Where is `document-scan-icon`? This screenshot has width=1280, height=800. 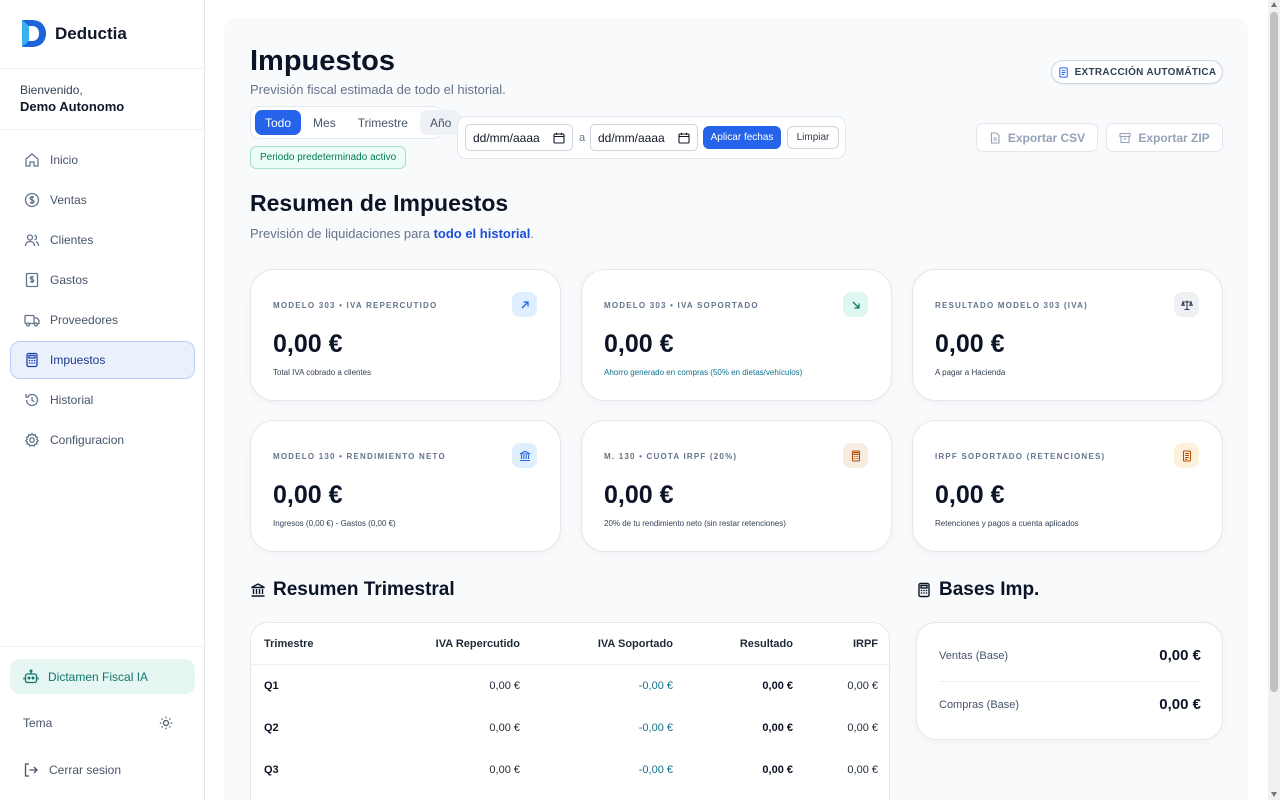 document-scan-icon is located at coordinates (1063, 72).